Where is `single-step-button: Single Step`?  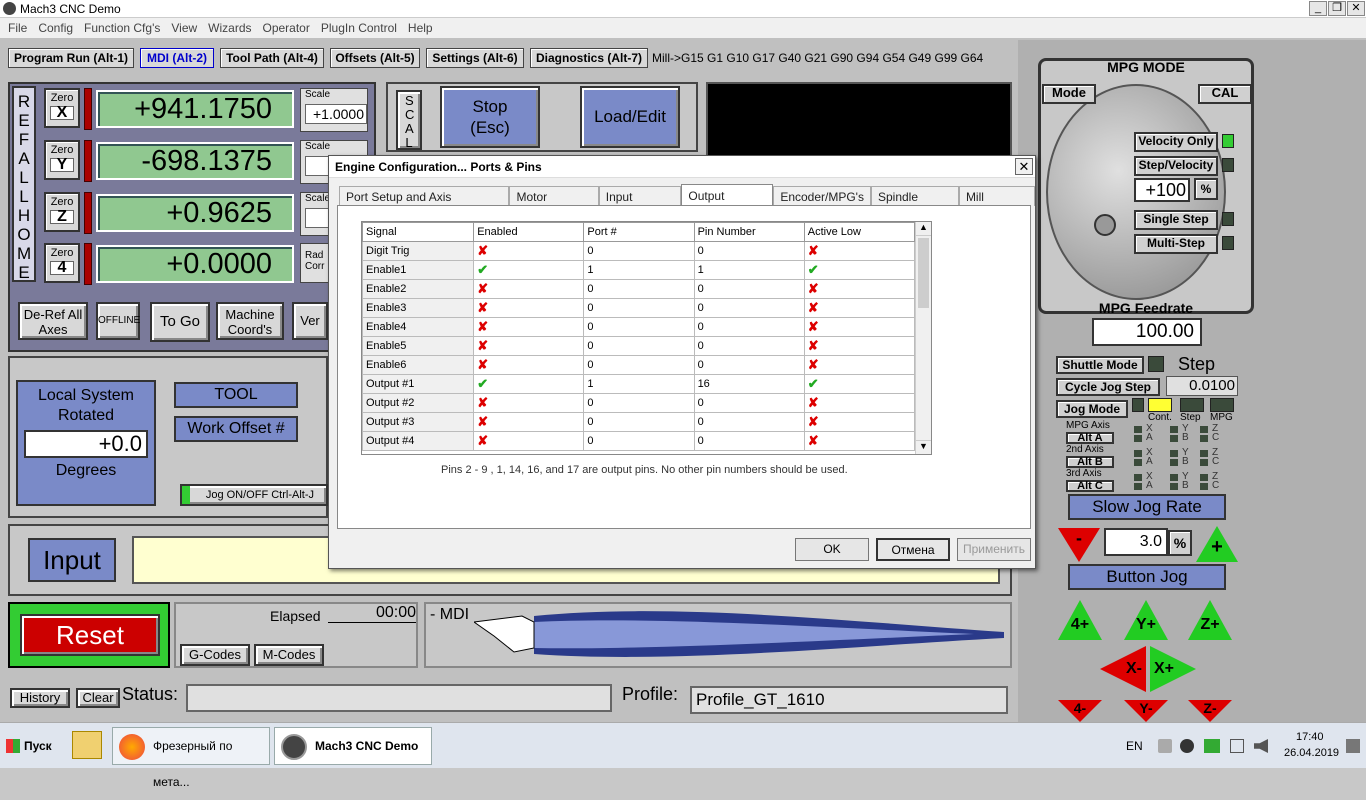 single-step-button: Single Step is located at coordinates (1176, 220).